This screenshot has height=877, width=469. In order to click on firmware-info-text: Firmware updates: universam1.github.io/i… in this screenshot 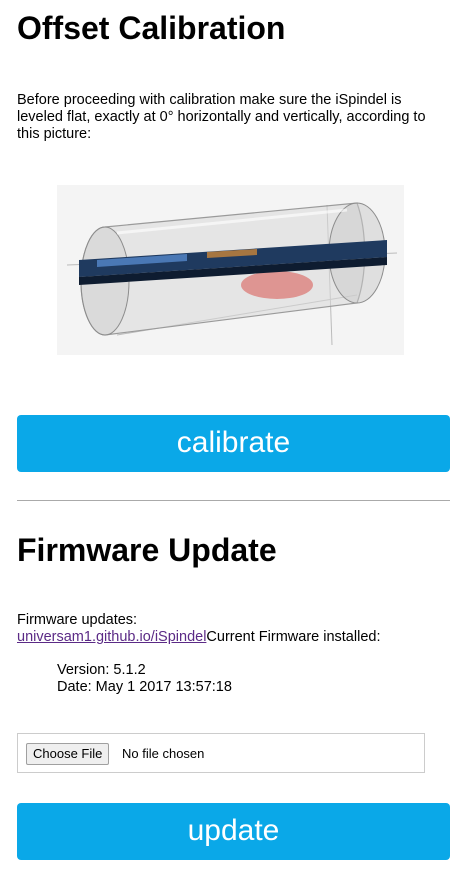, I will do `click(233, 629)`.